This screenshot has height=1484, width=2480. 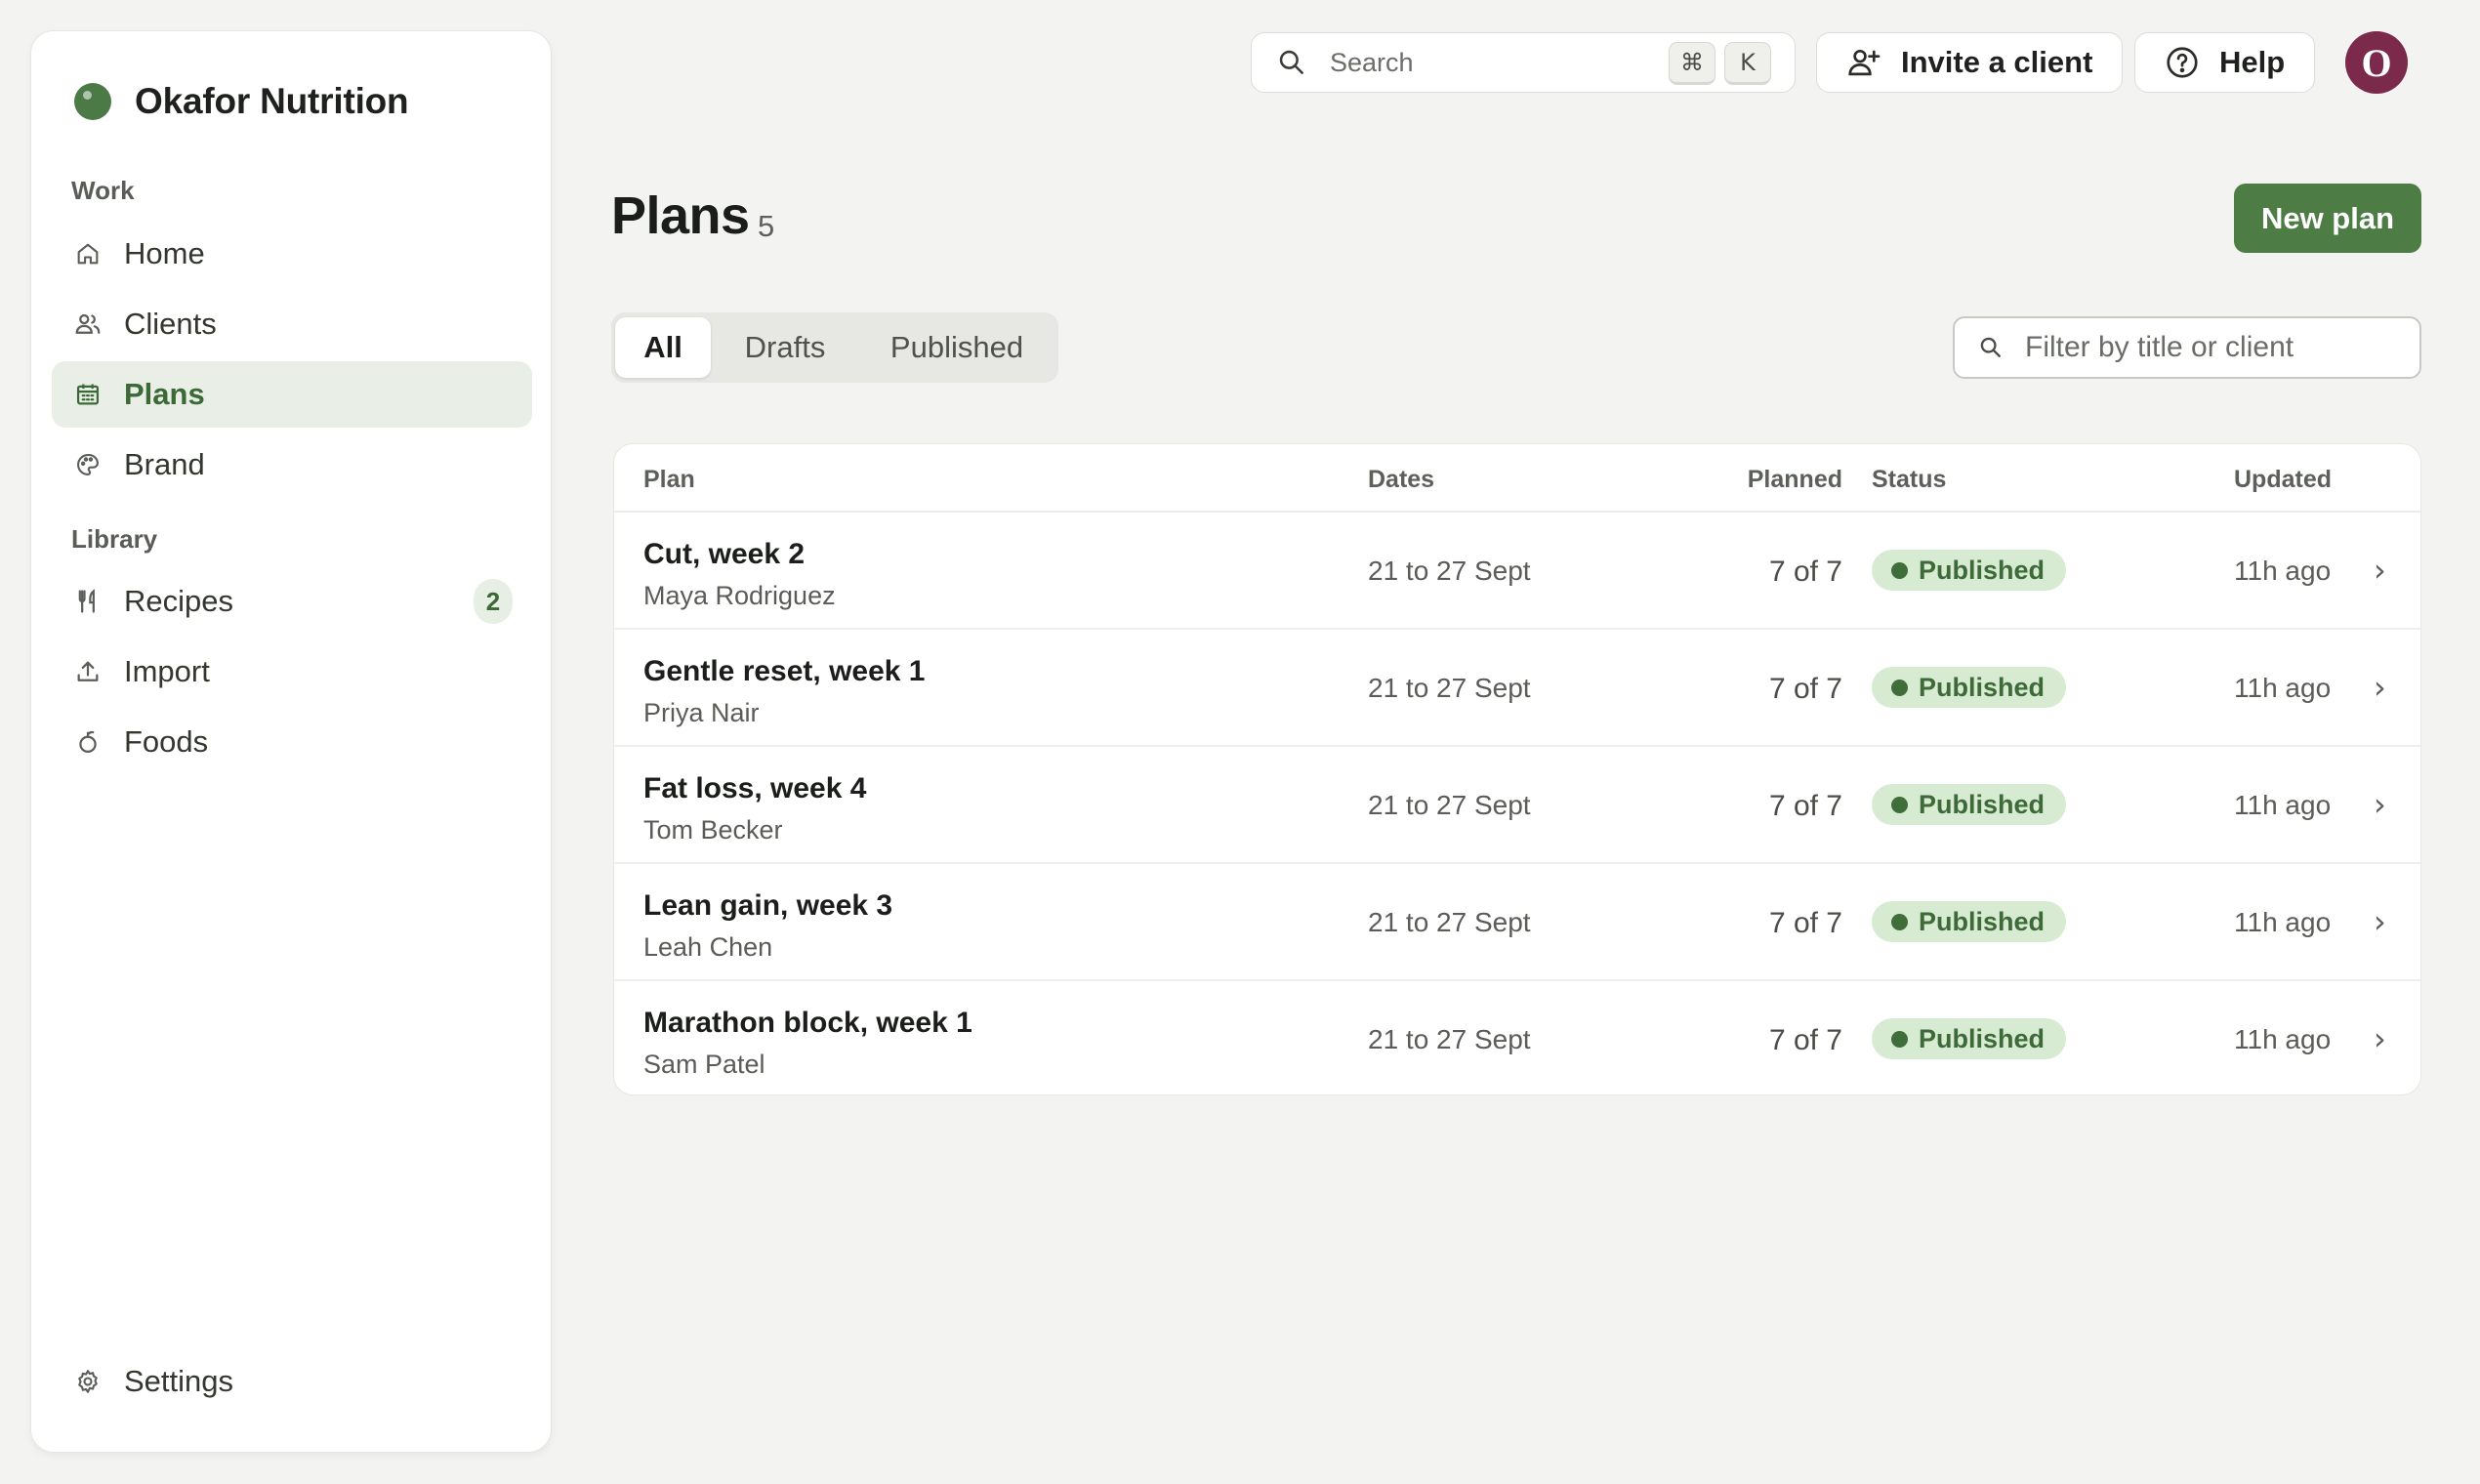 I want to click on sidebar-item-brand: Brand, so click(x=292, y=465).